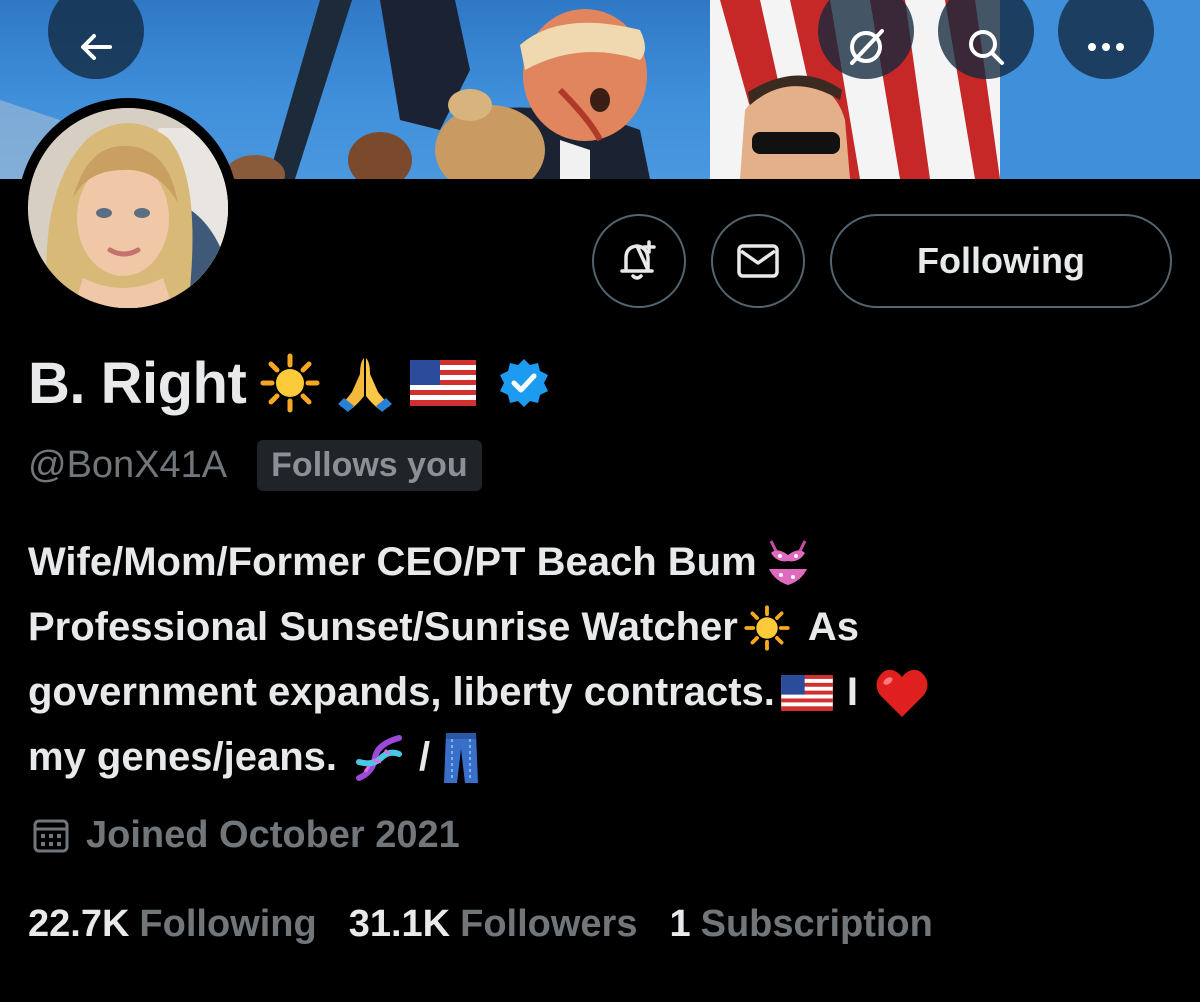  Describe the element at coordinates (680, 923) in the screenshot. I see `subscriptions-count: 1` at that location.